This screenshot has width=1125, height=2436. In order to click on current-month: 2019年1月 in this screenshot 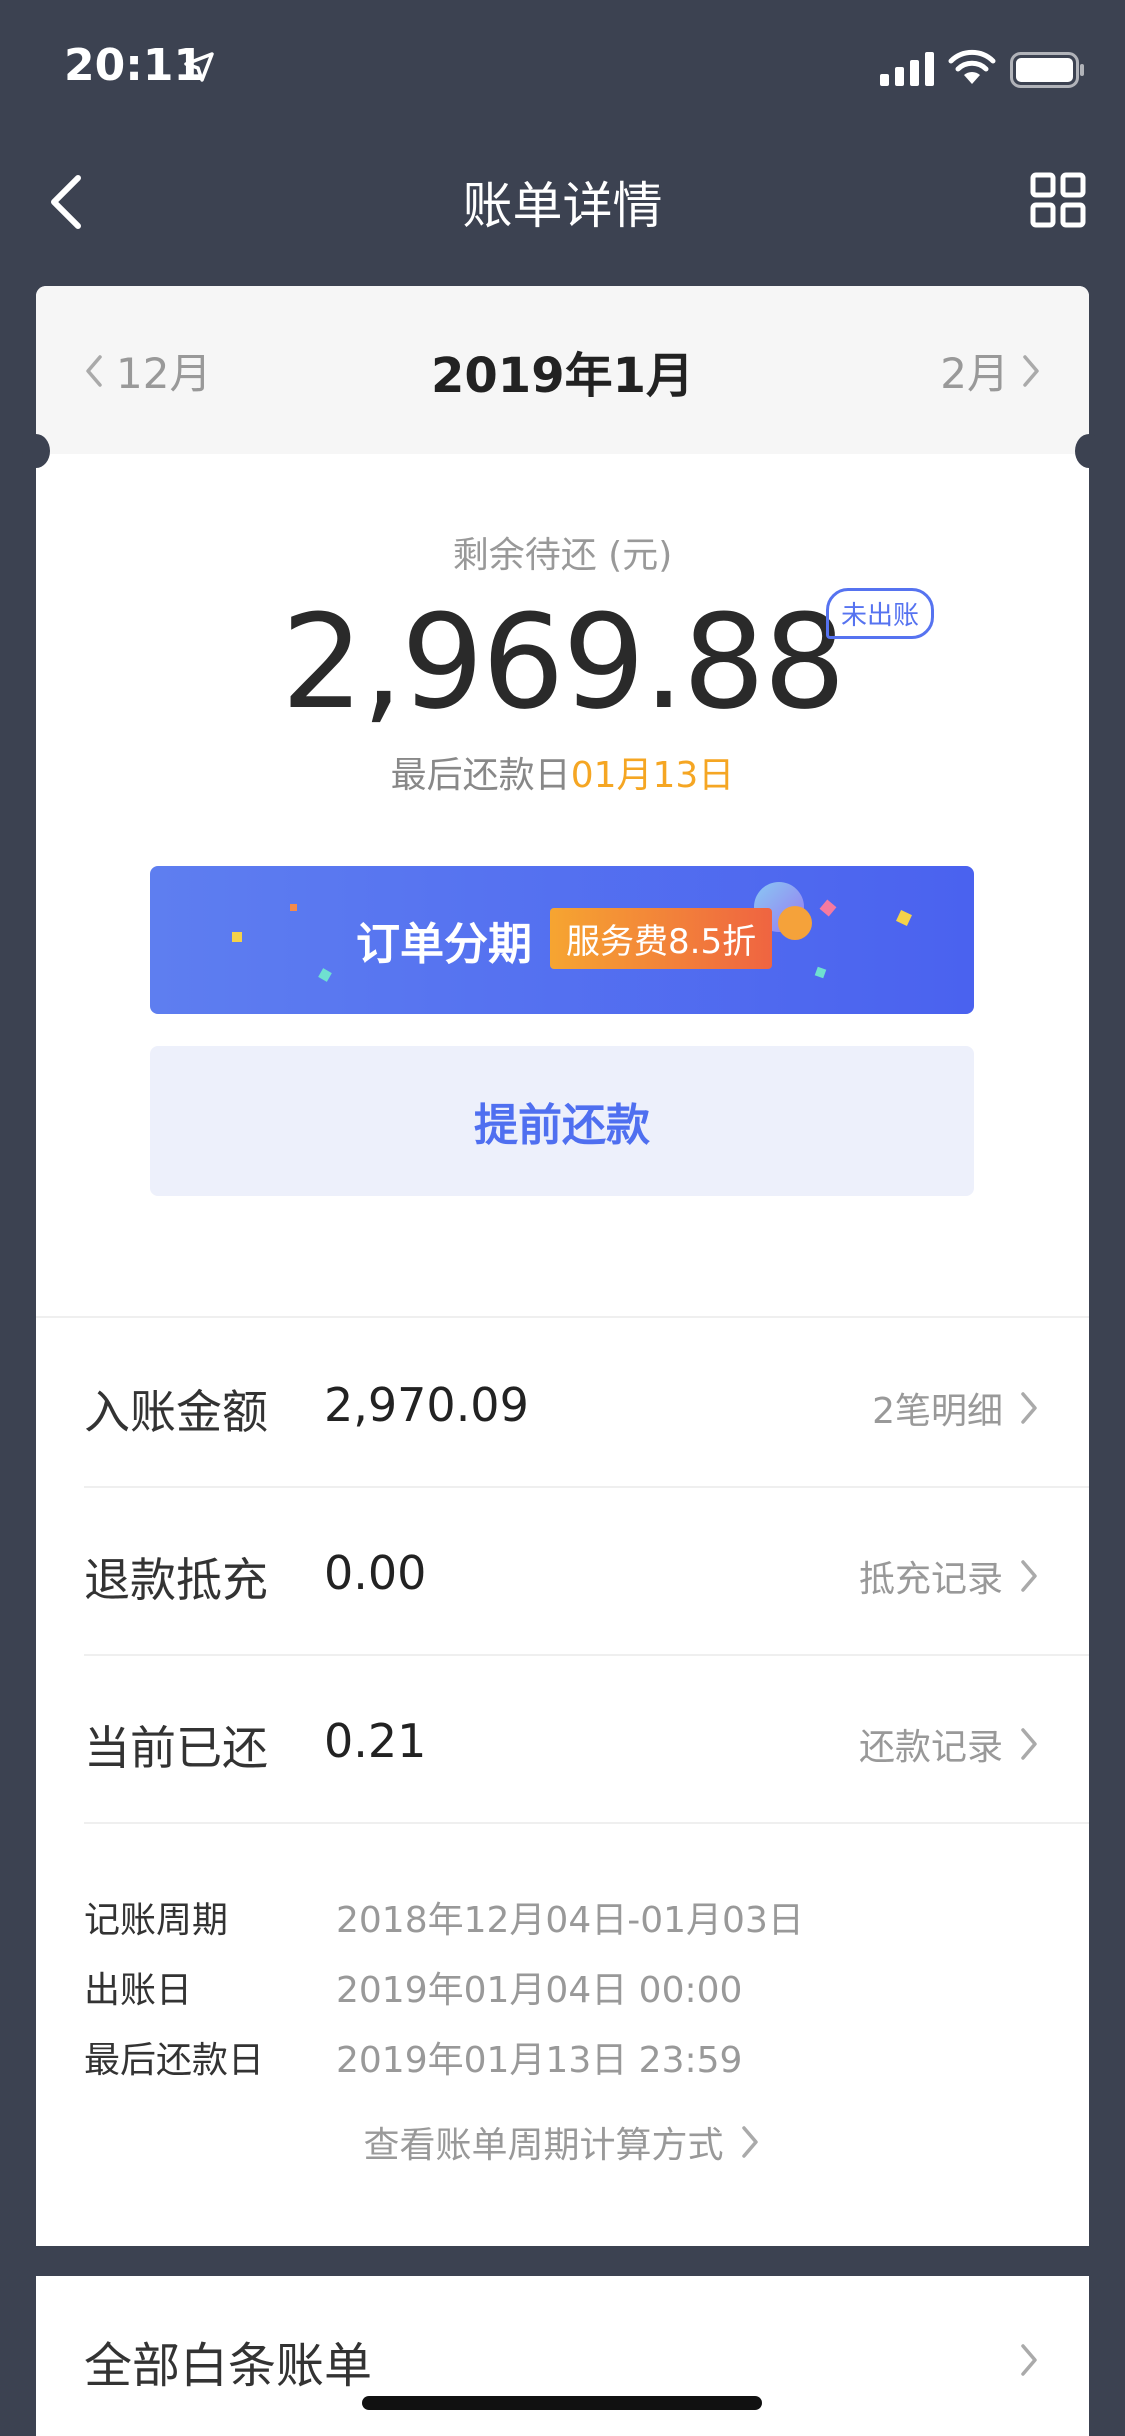, I will do `click(562, 376)`.